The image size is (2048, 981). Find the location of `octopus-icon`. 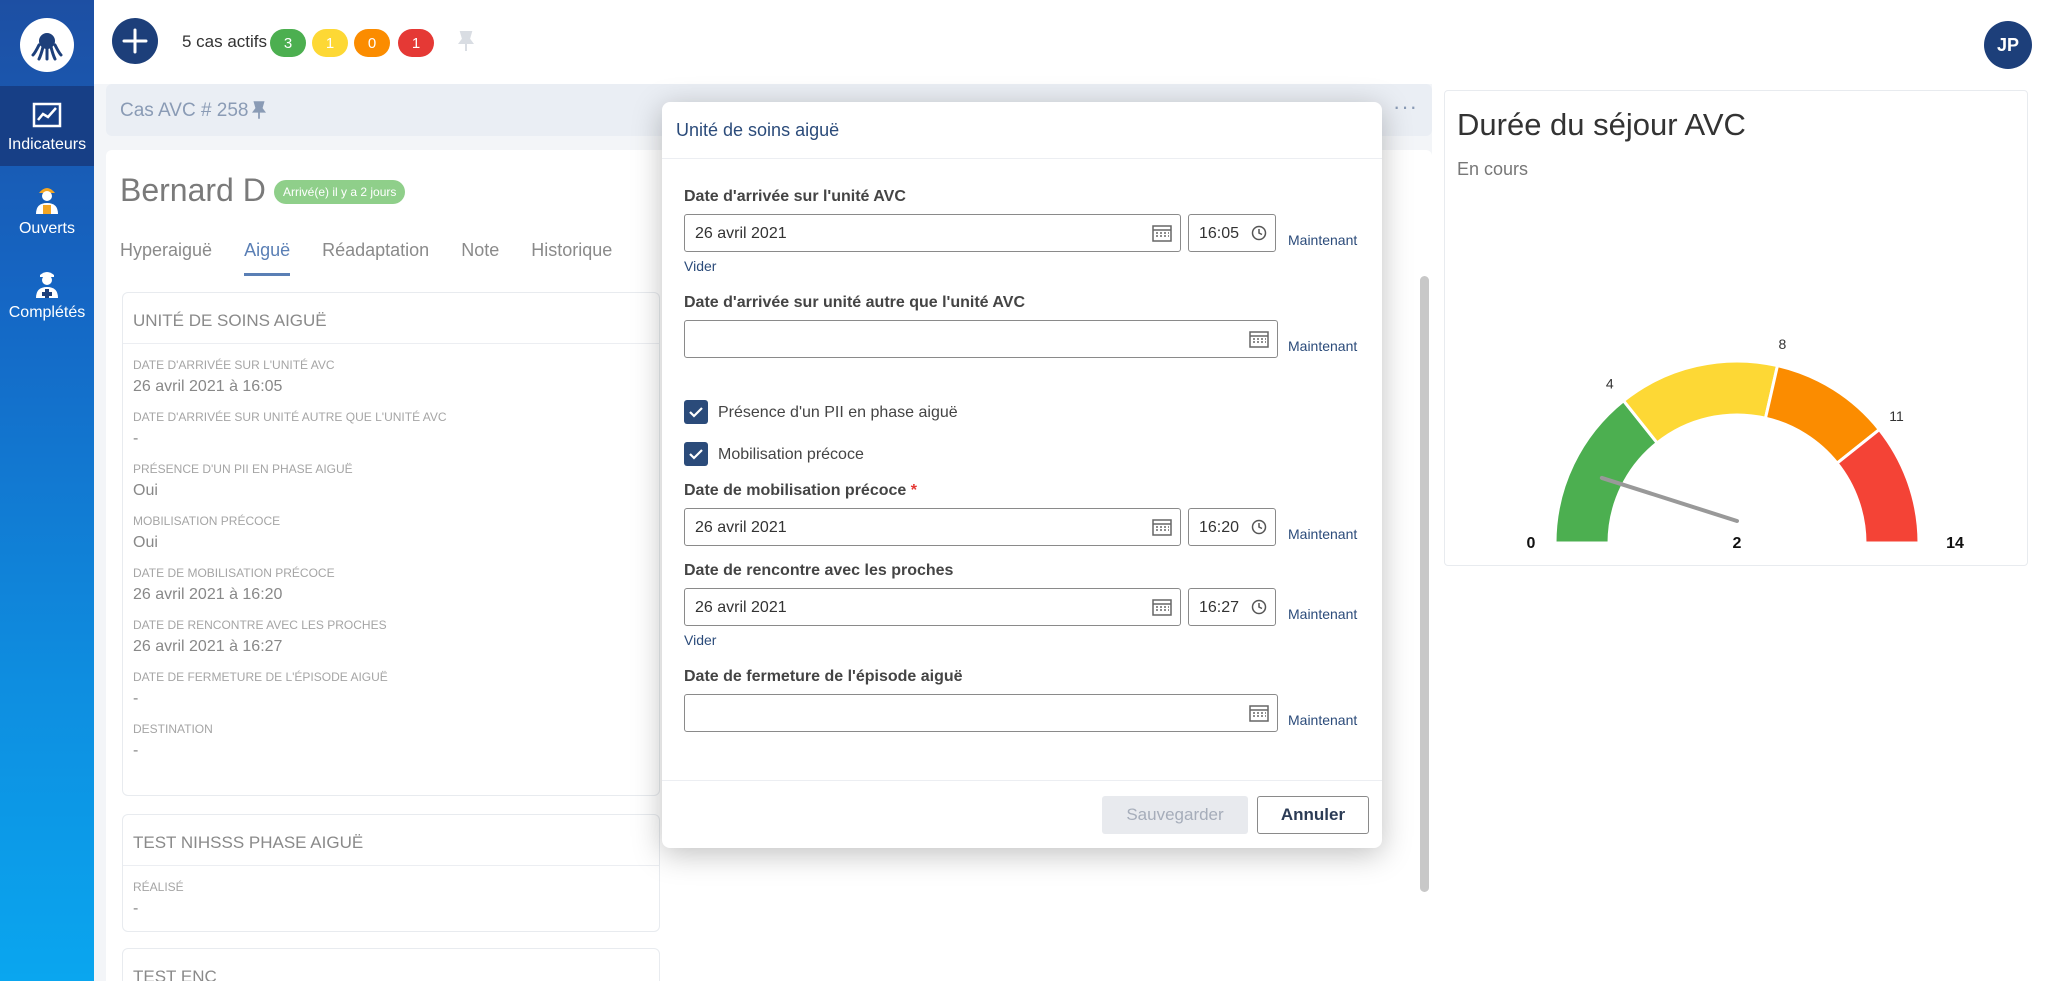

octopus-icon is located at coordinates (47, 47).